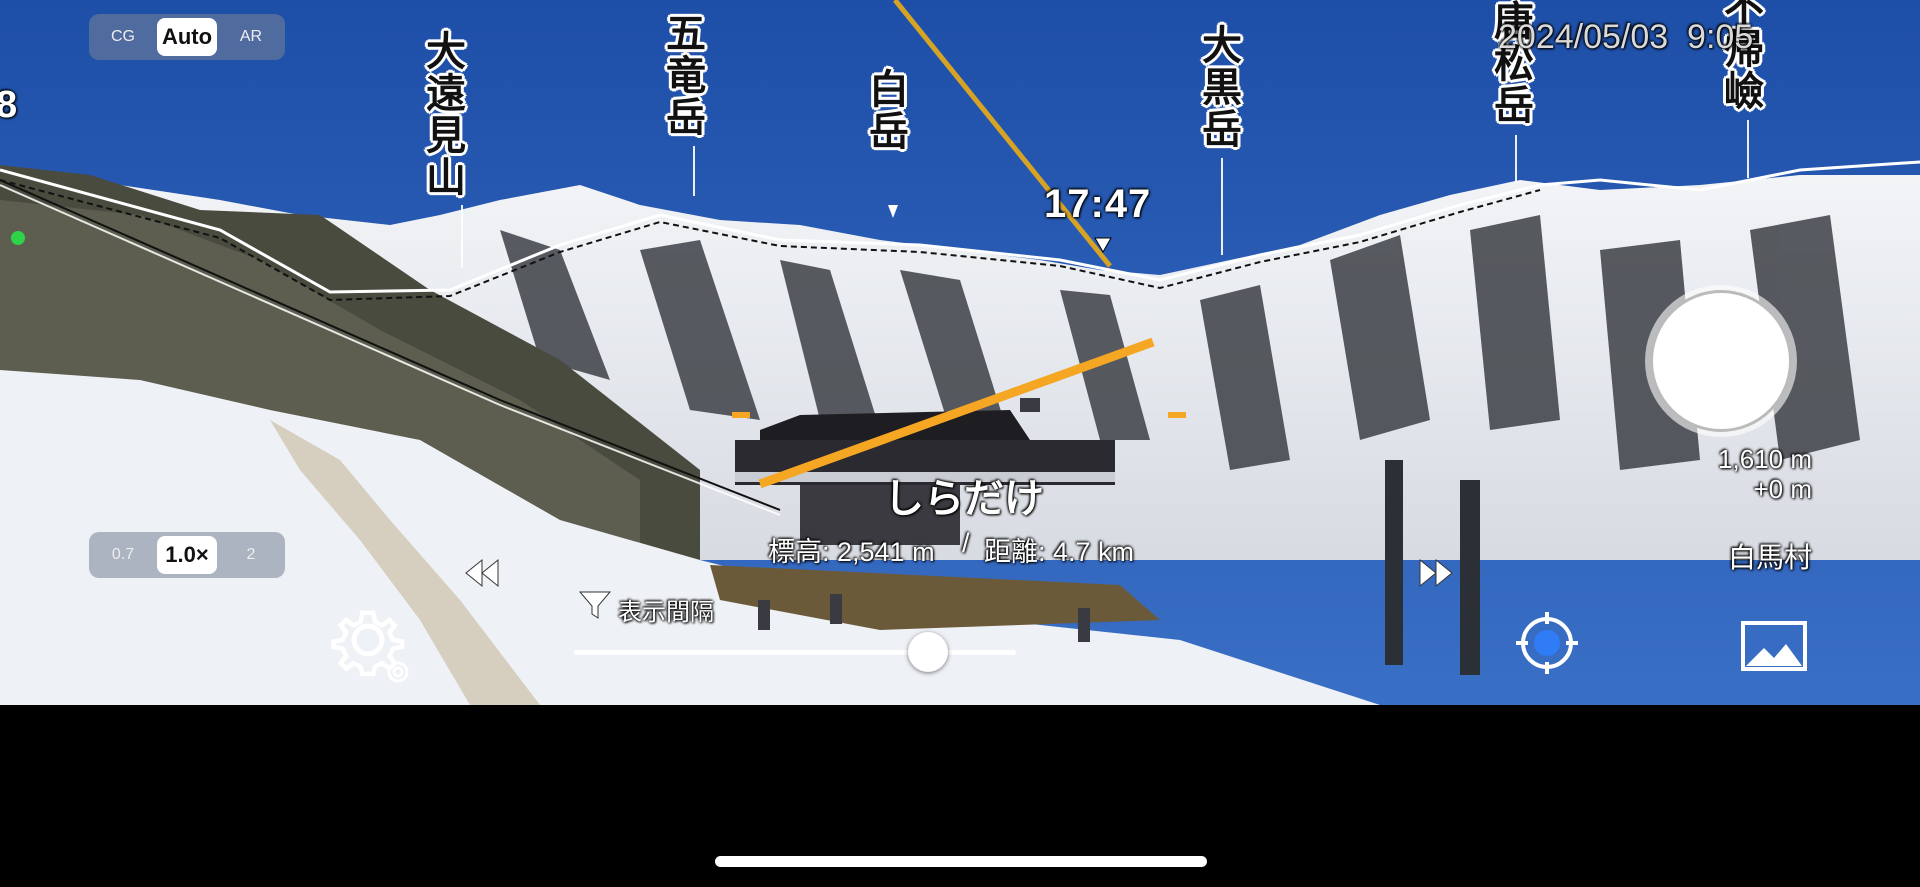  What do you see at coordinates (1765, 459) in the screenshot?
I see `altitude-current: 1,610 m` at bounding box center [1765, 459].